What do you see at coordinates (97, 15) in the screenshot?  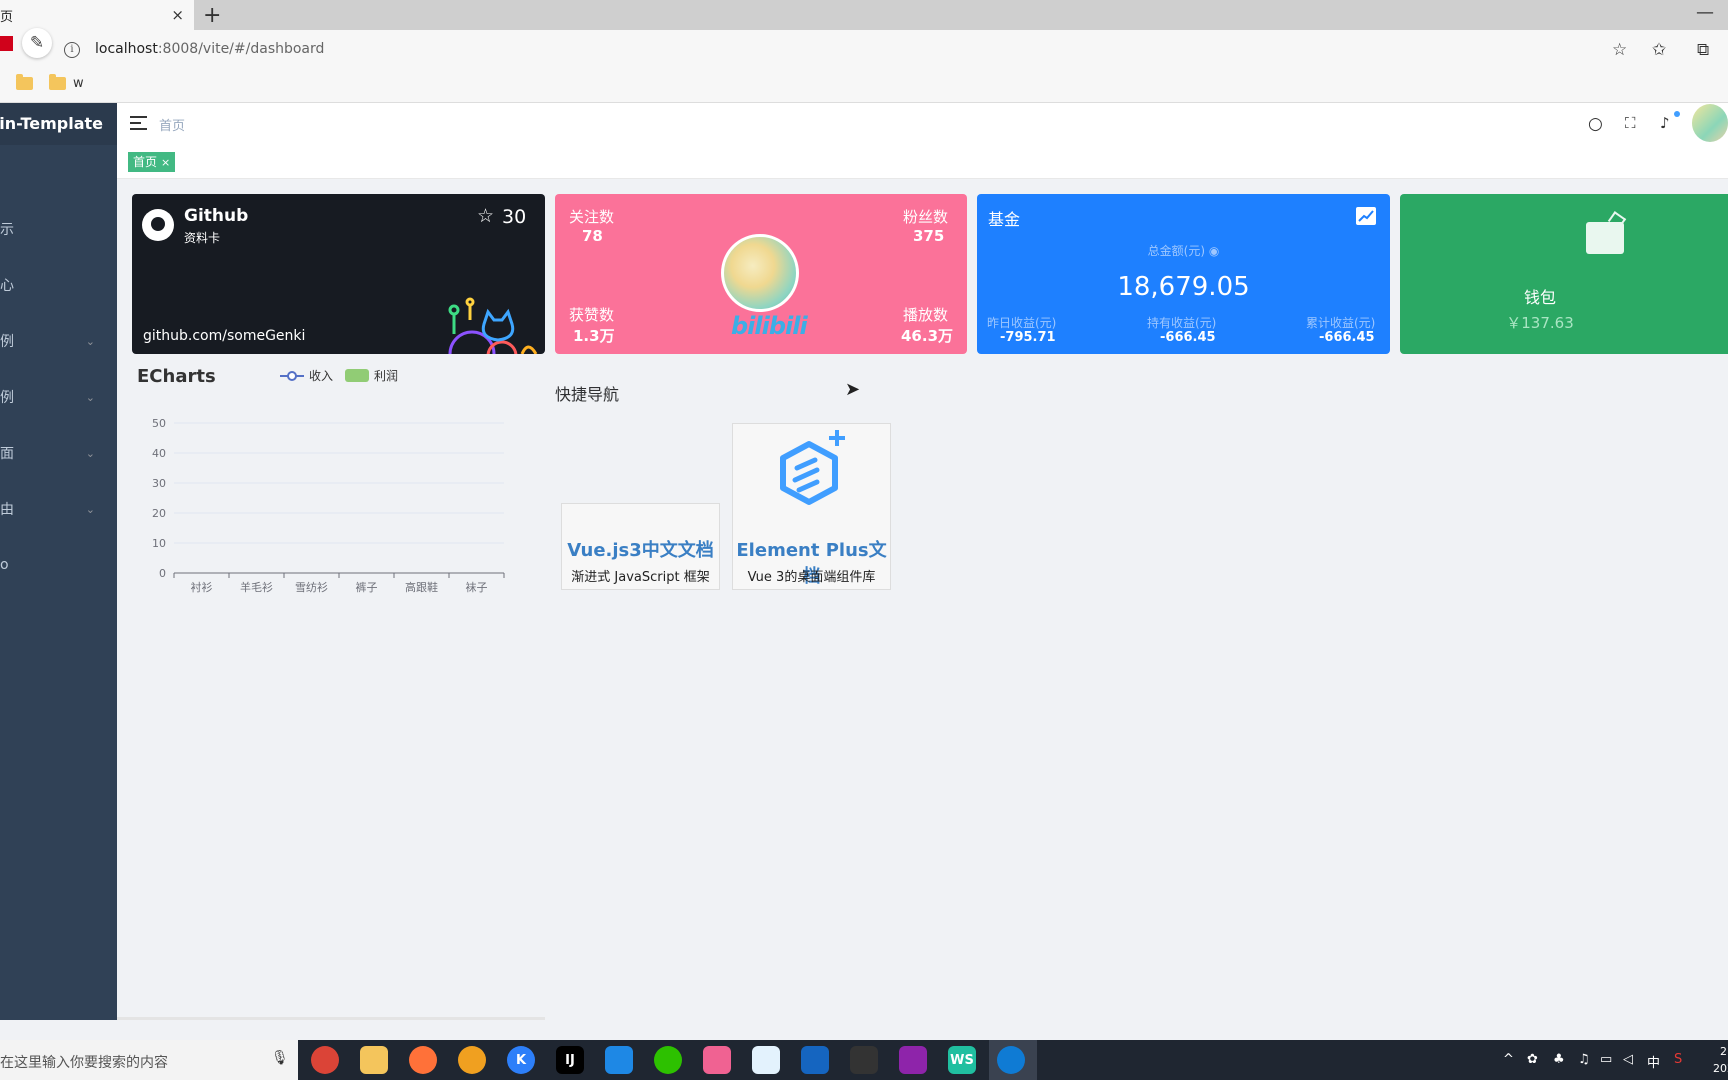 I see `browser-tab: 页 ×` at bounding box center [97, 15].